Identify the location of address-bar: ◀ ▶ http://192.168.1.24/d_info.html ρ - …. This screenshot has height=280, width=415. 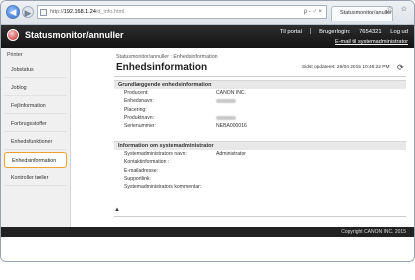
(207, 13).